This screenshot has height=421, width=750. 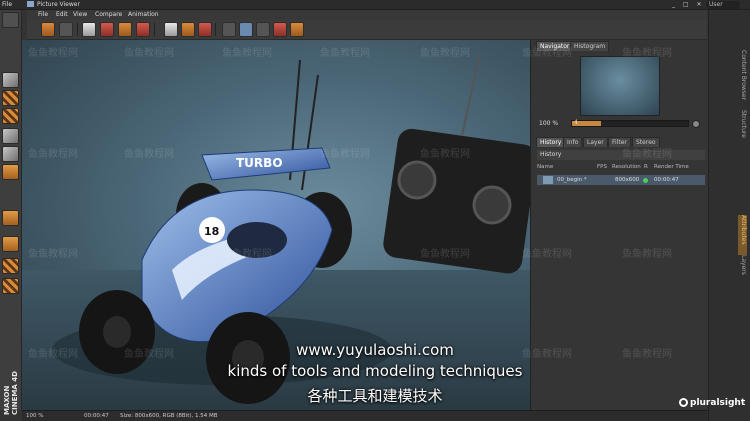 I want to click on render-status-dot-icon, so click(x=645, y=180).